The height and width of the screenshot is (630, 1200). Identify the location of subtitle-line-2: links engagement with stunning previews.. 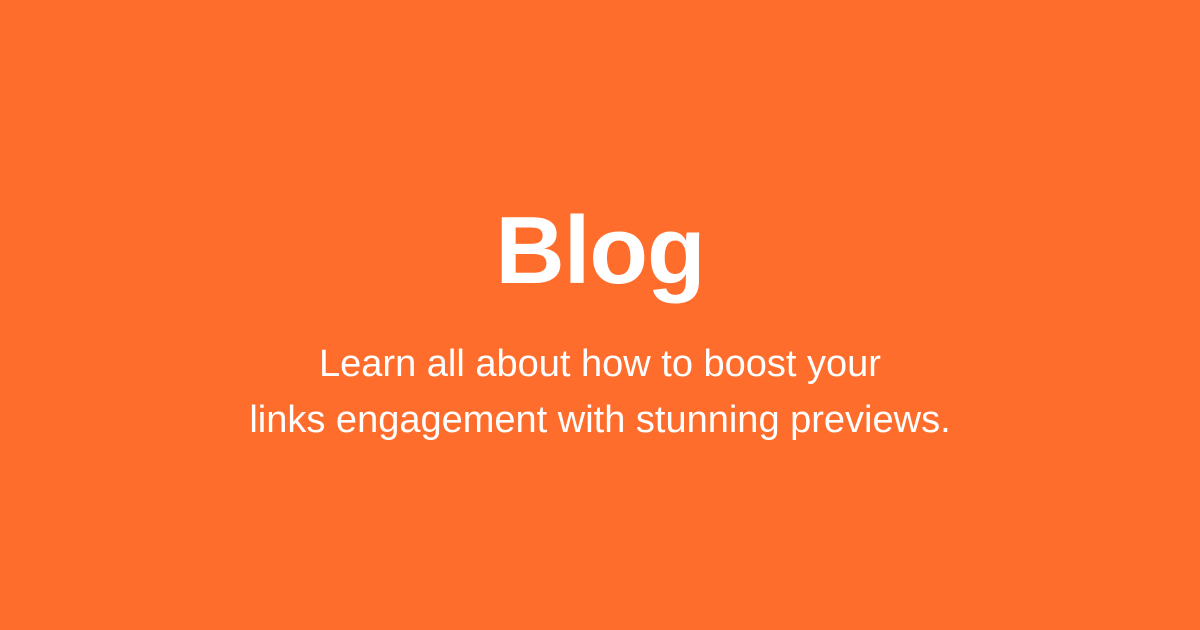
(600, 420).